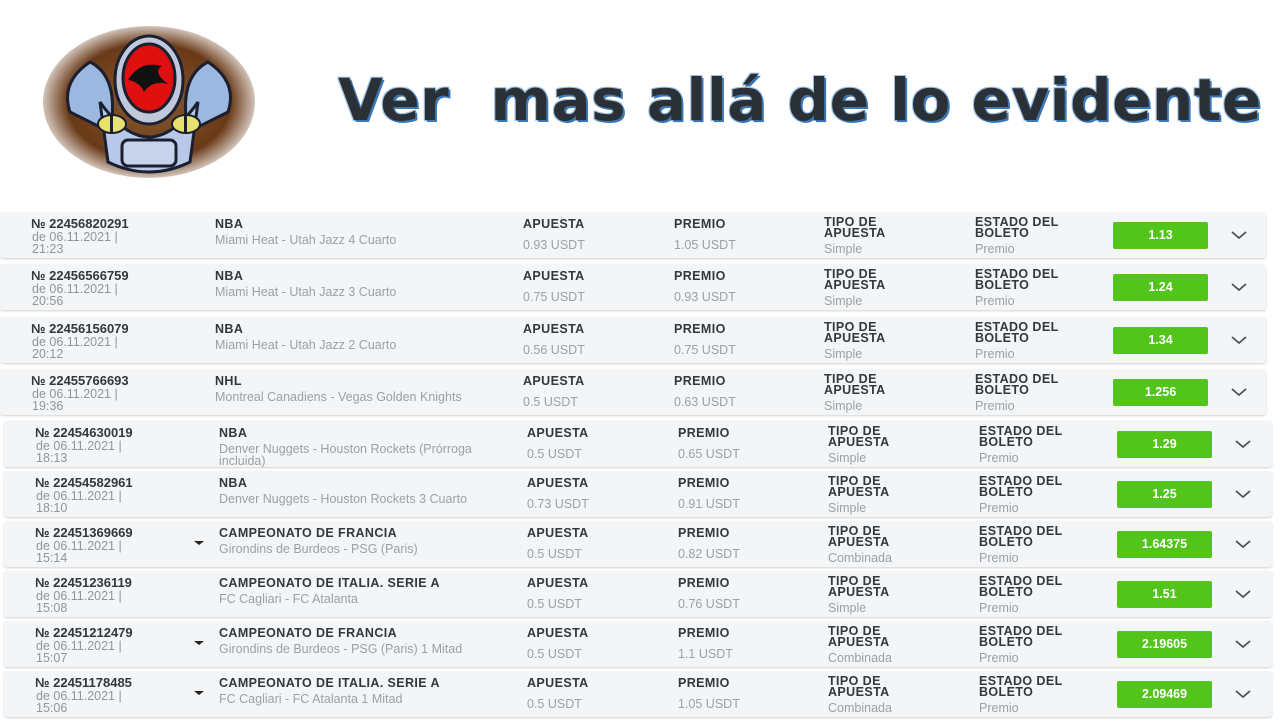 The image size is (1280, 720). I want to click on prize-amount: 0.93 USDT, so click(705, 297).